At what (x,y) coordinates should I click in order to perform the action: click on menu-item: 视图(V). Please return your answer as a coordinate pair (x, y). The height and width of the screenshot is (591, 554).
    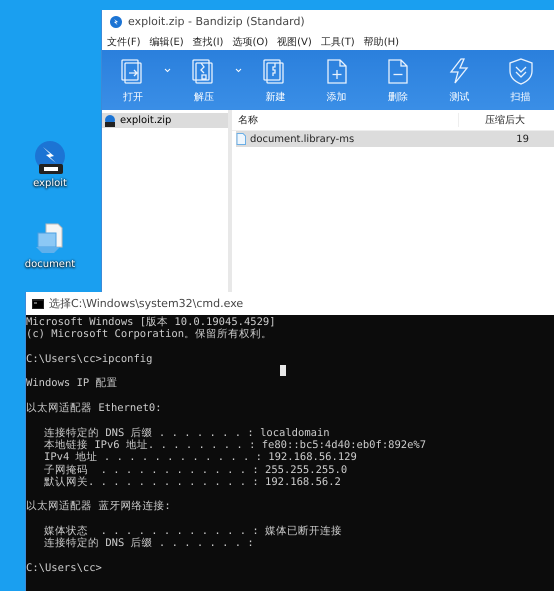
    Looking at the image, I should click on (294, 41).